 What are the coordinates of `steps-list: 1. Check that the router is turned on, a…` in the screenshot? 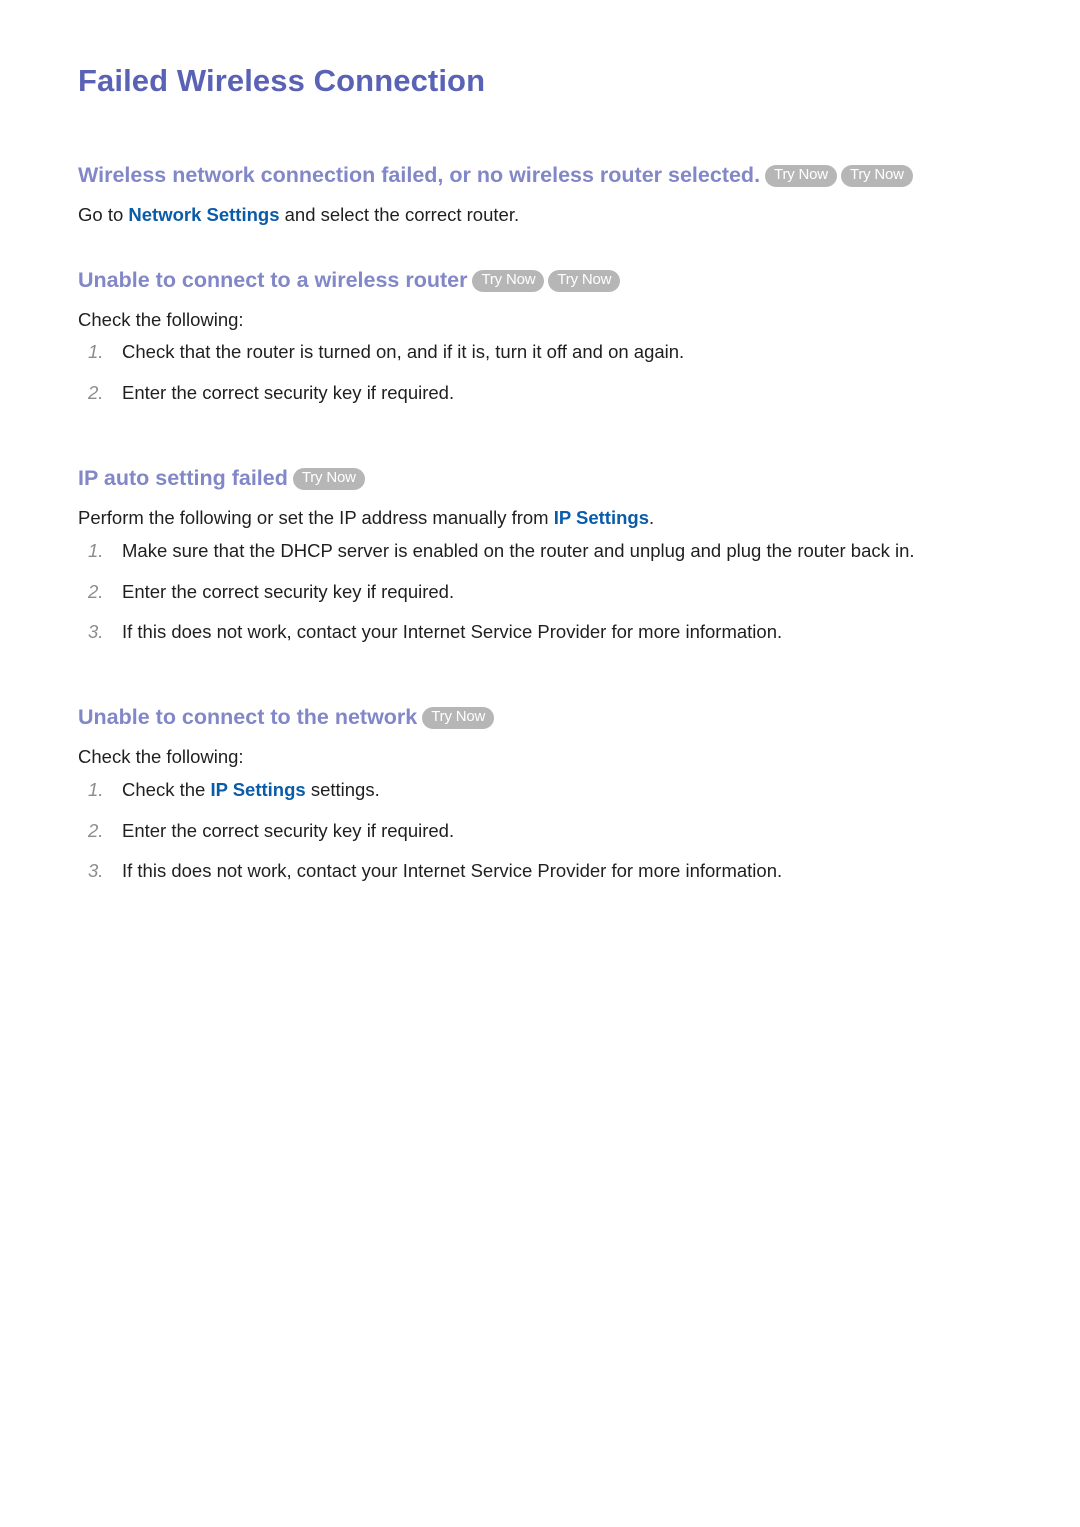 It's located at (549, 373).